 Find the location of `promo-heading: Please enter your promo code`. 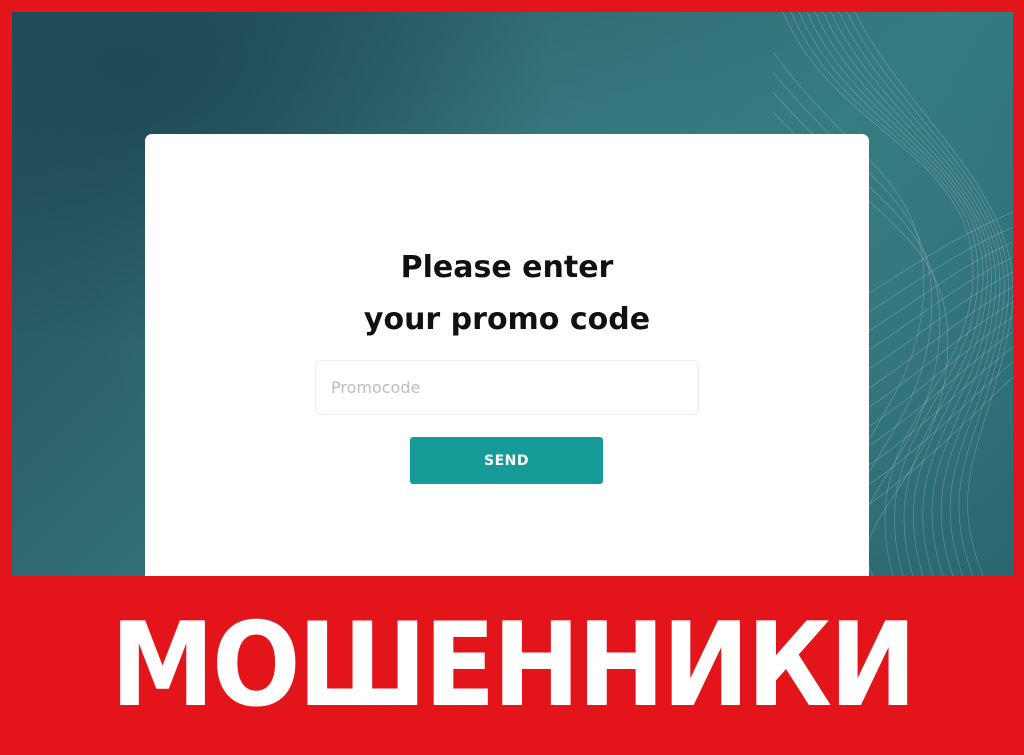

promo-heading: Please enter your promo code is located at coordinates (507, 294).